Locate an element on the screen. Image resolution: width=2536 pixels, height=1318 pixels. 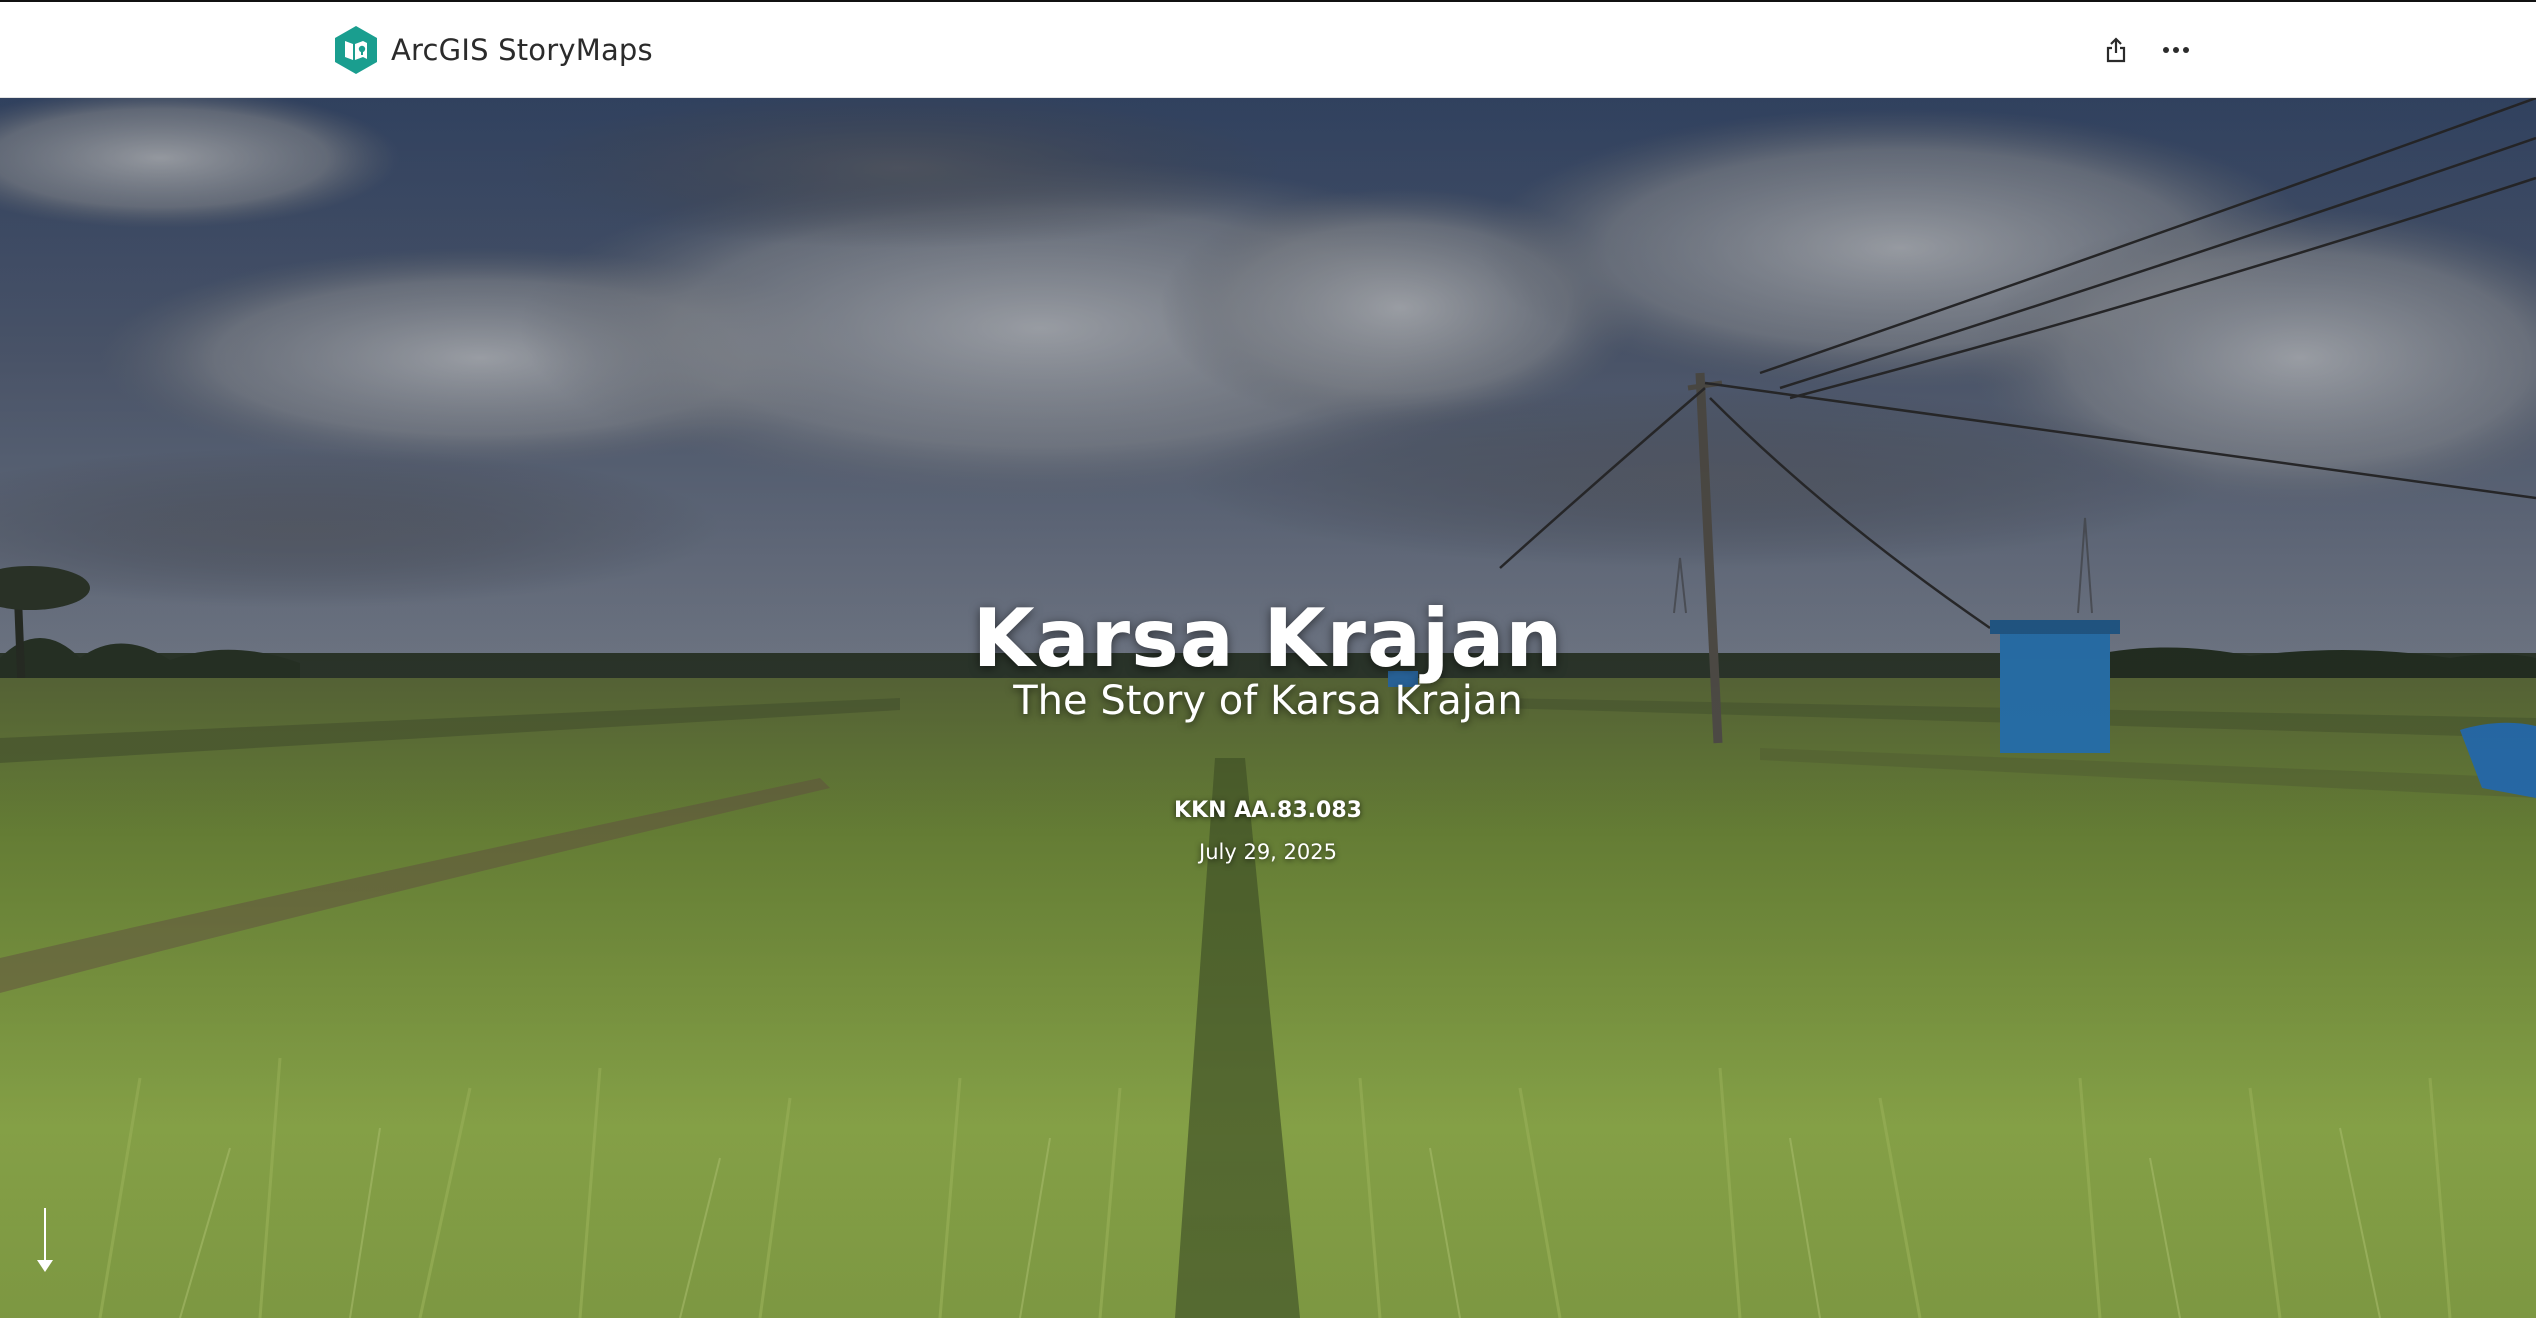
more-options-button is located at coordinates (2176, 50).